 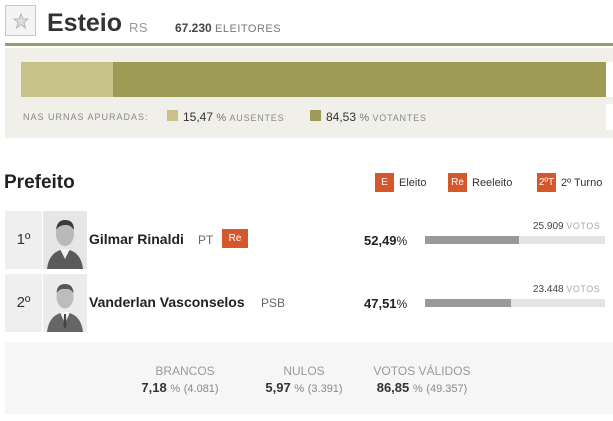 I want to click on blank-votes-label: BRANCOS, so click(x=185, y=371).